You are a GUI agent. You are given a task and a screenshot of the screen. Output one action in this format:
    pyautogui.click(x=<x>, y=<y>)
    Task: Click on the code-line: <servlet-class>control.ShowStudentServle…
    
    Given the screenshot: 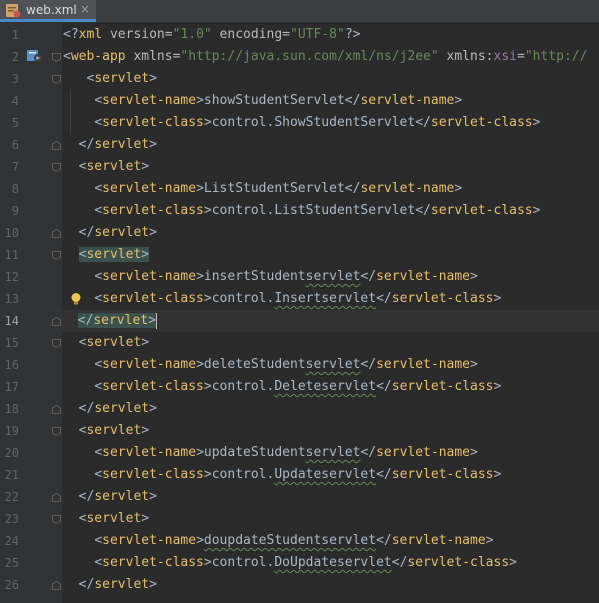 What is the action you would take?
    pyautogui.click(x=301, y=123)
    